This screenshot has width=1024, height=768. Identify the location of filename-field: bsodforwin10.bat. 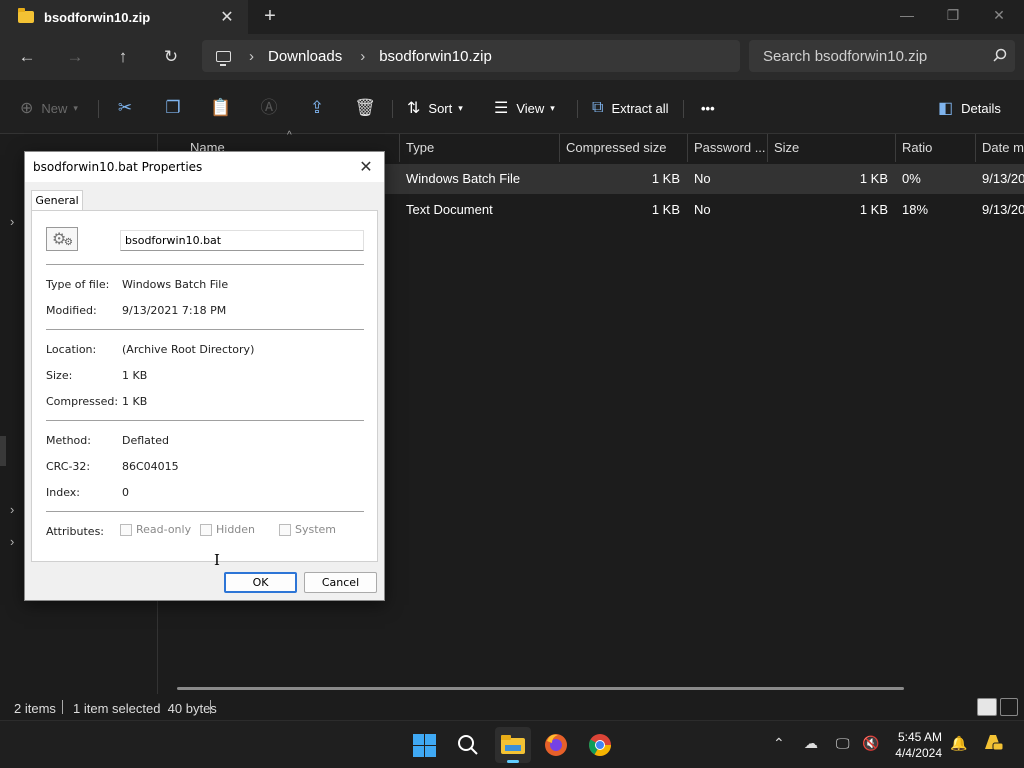
(242, 240).